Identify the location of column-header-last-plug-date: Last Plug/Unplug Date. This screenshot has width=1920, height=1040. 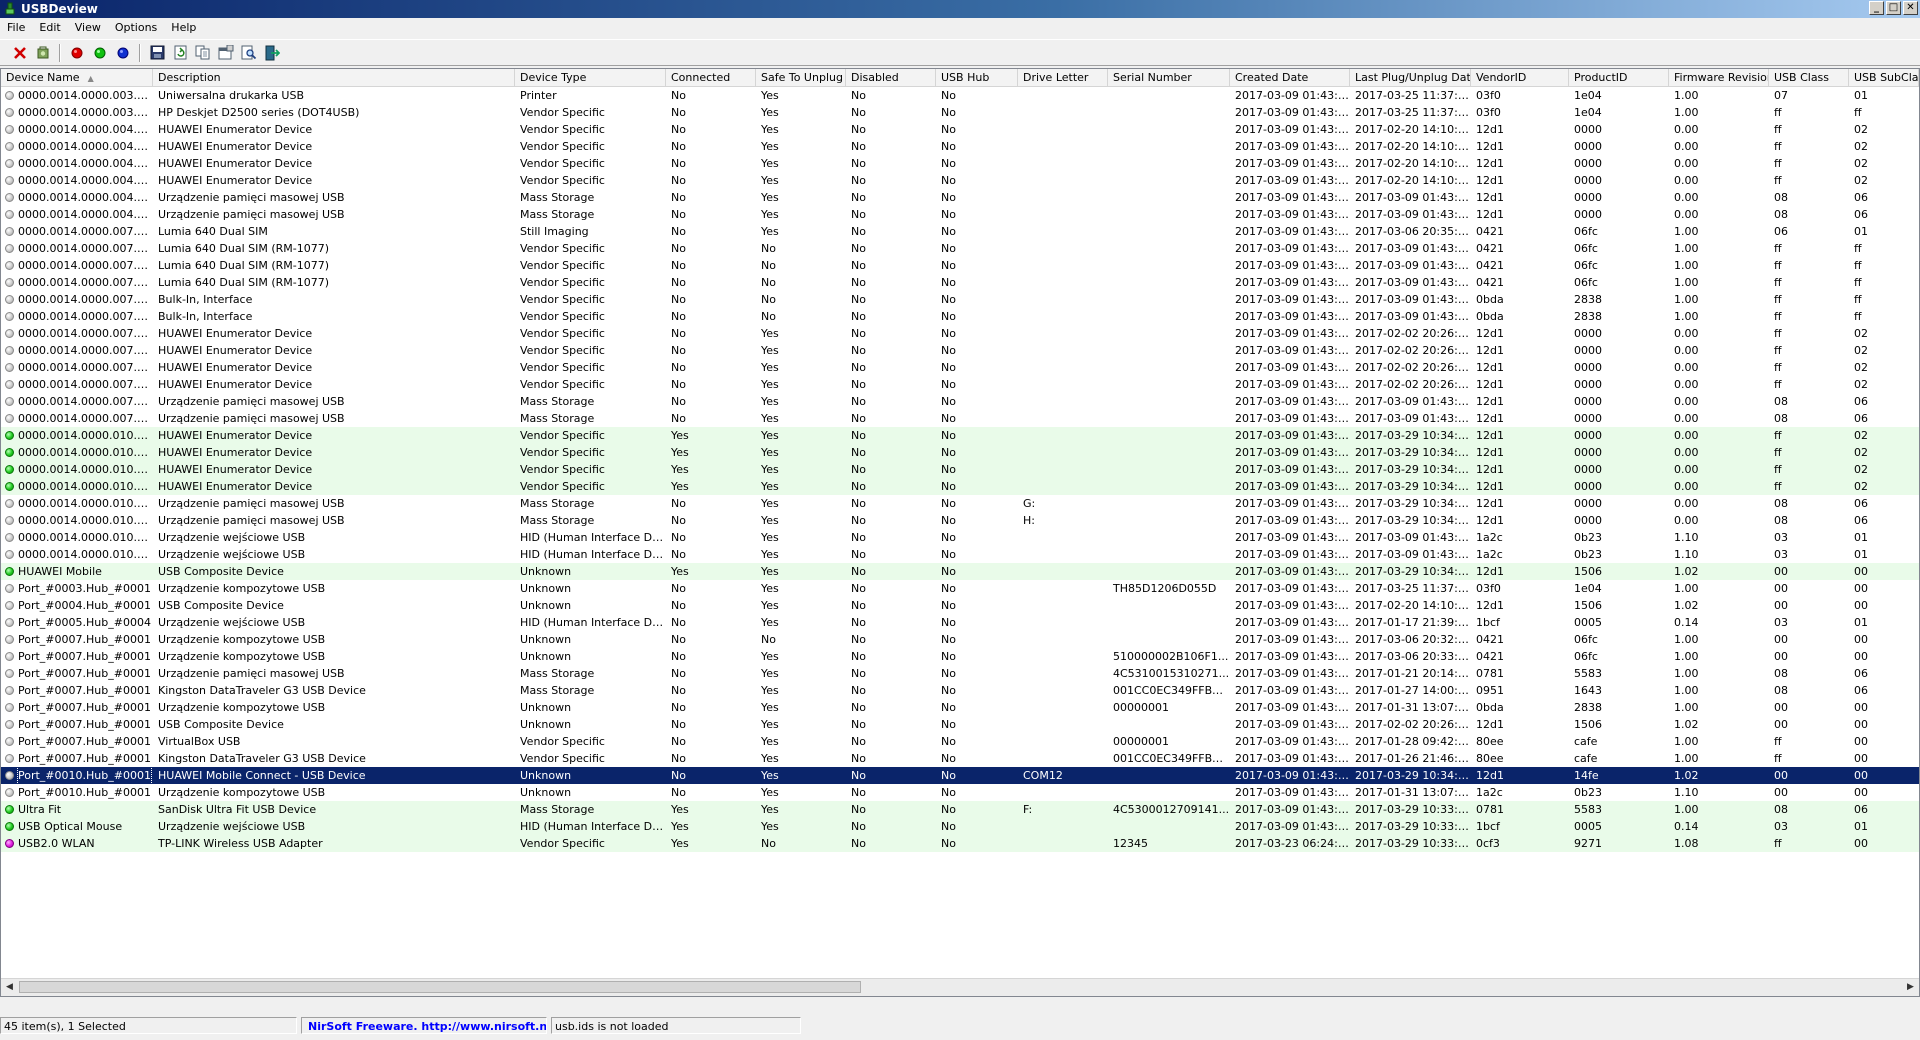
(1410, 77).